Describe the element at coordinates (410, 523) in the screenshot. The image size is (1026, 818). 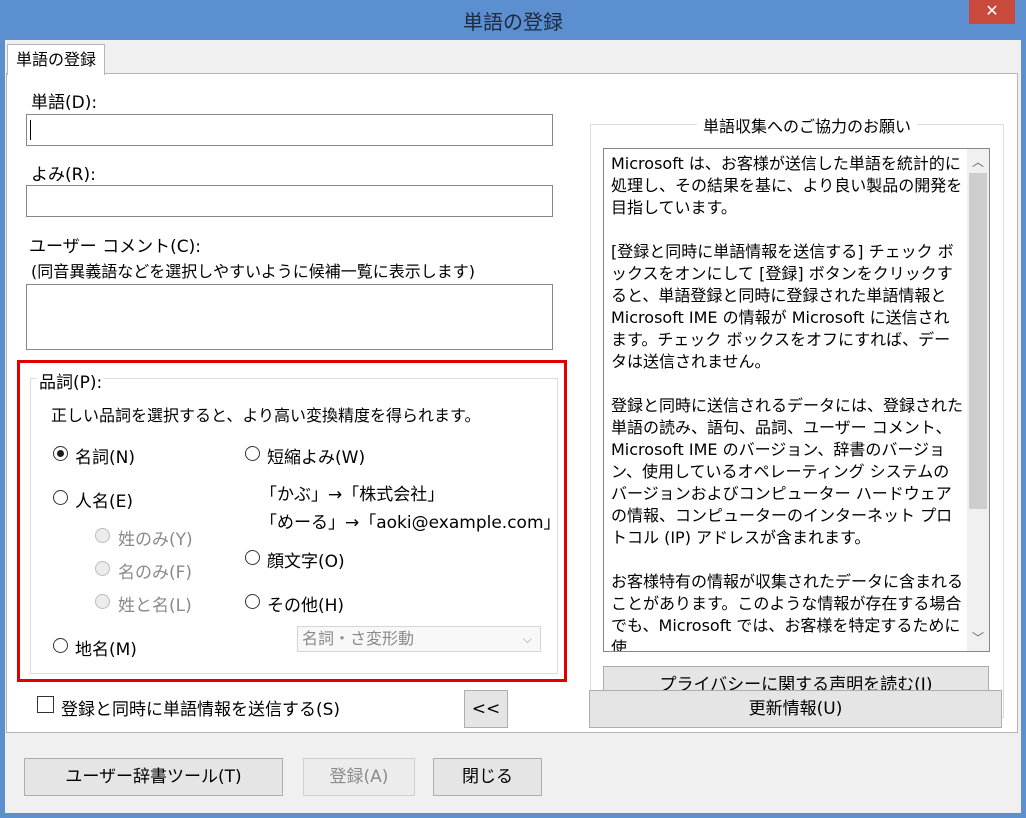
I see `abbreviation-example-2: 「めーる」→「aoki@example.com」` at that location.